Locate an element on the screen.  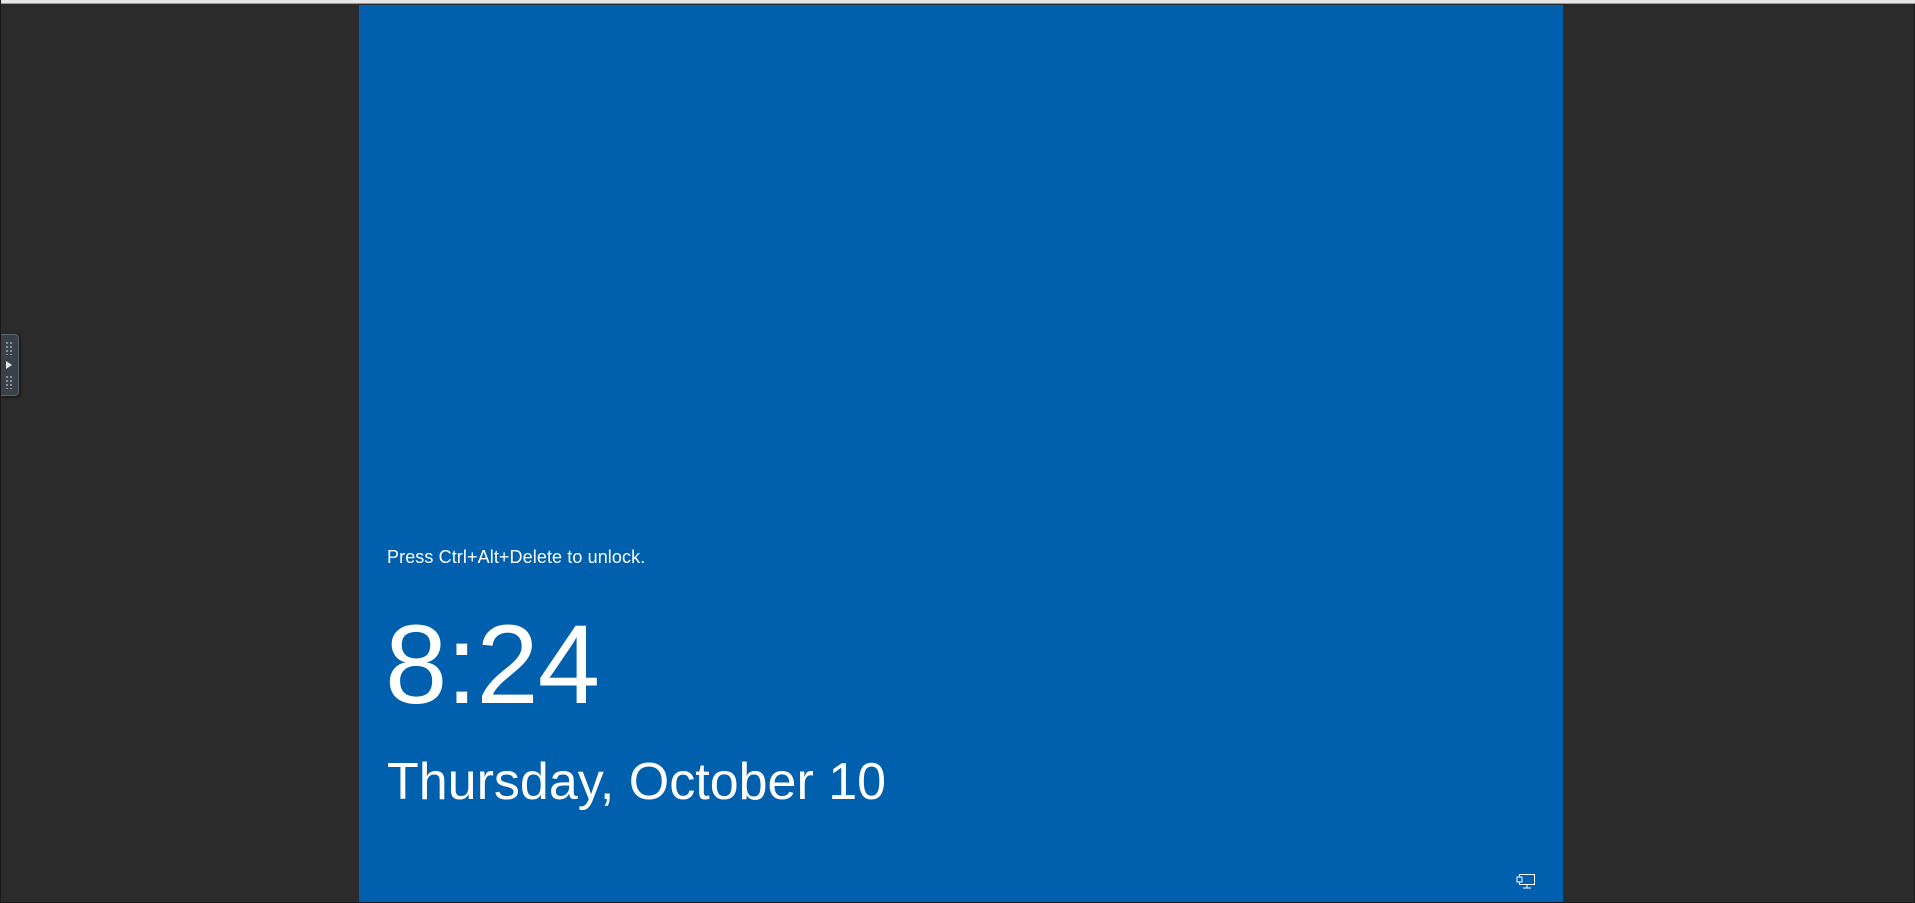
viewer-top-border is located at coordinates (958, 2).